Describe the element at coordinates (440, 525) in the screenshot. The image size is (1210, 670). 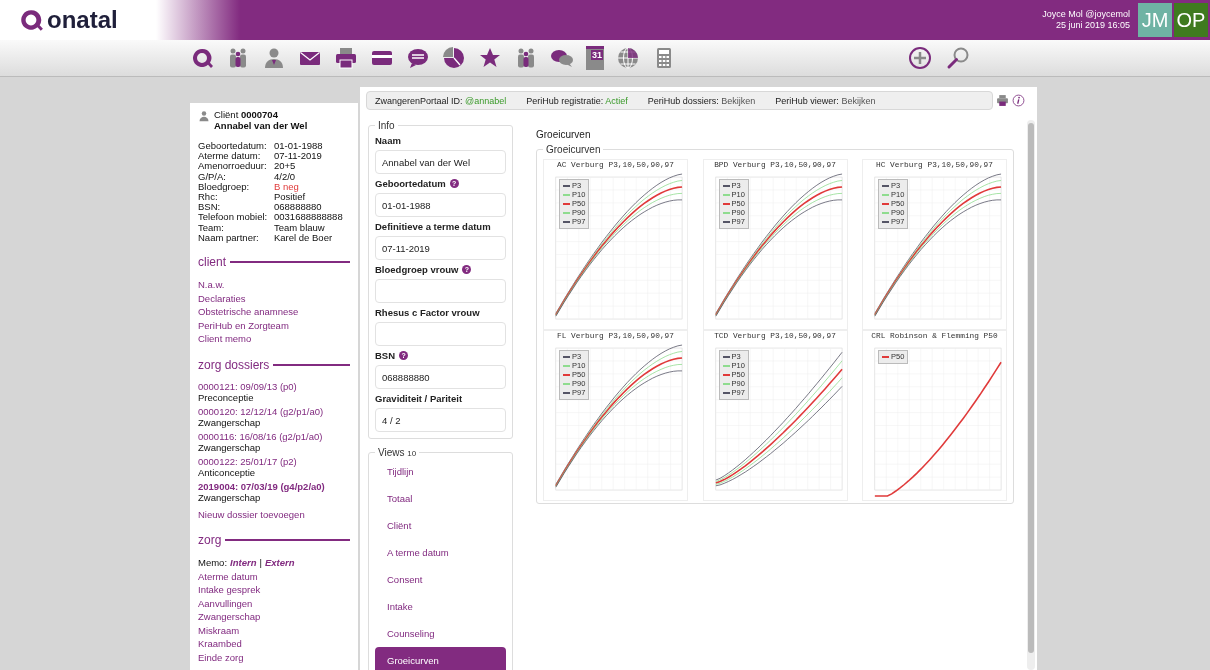
I see `view-item: Cliënt` at that location.